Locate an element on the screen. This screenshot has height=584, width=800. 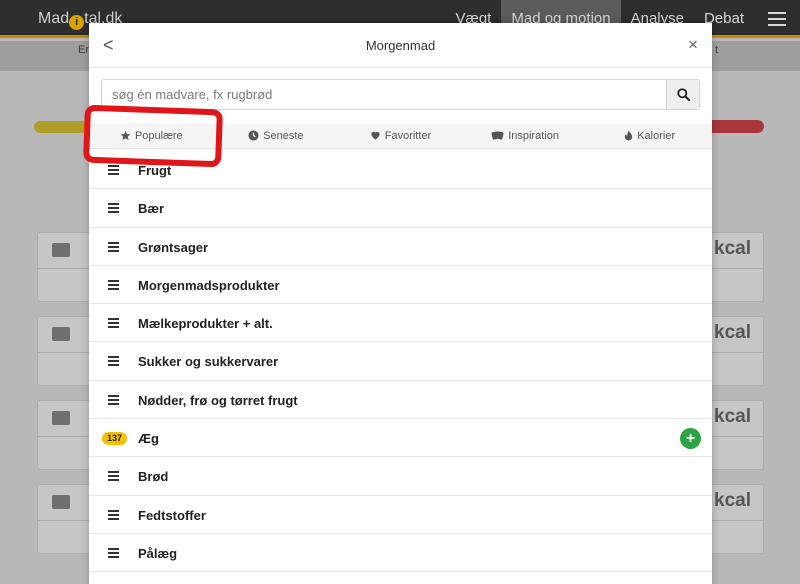
tab-popular: Populære is located at coordinates (151, 135).